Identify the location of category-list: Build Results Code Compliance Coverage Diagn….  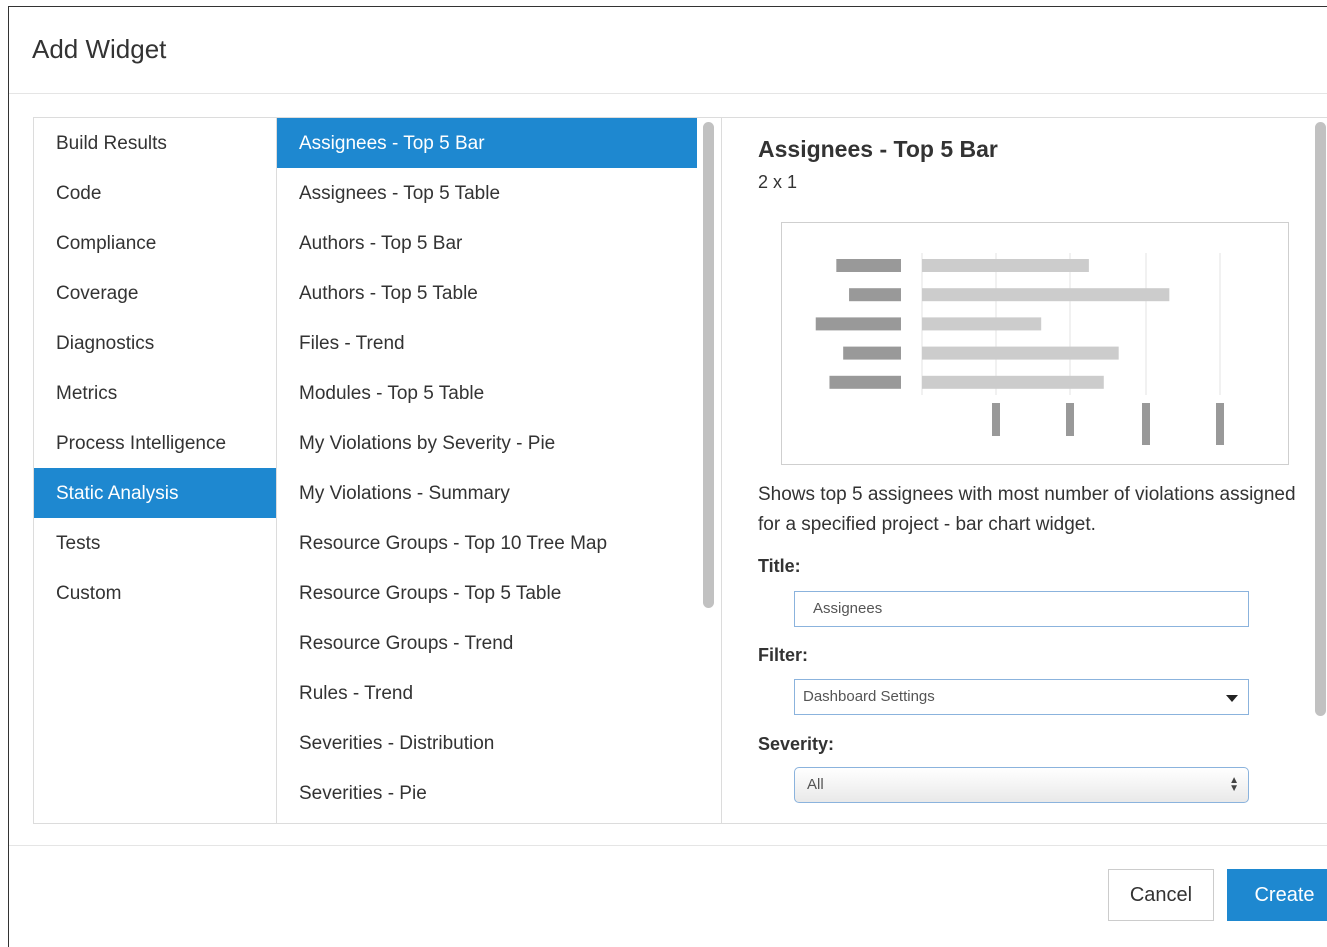
(155, 470).